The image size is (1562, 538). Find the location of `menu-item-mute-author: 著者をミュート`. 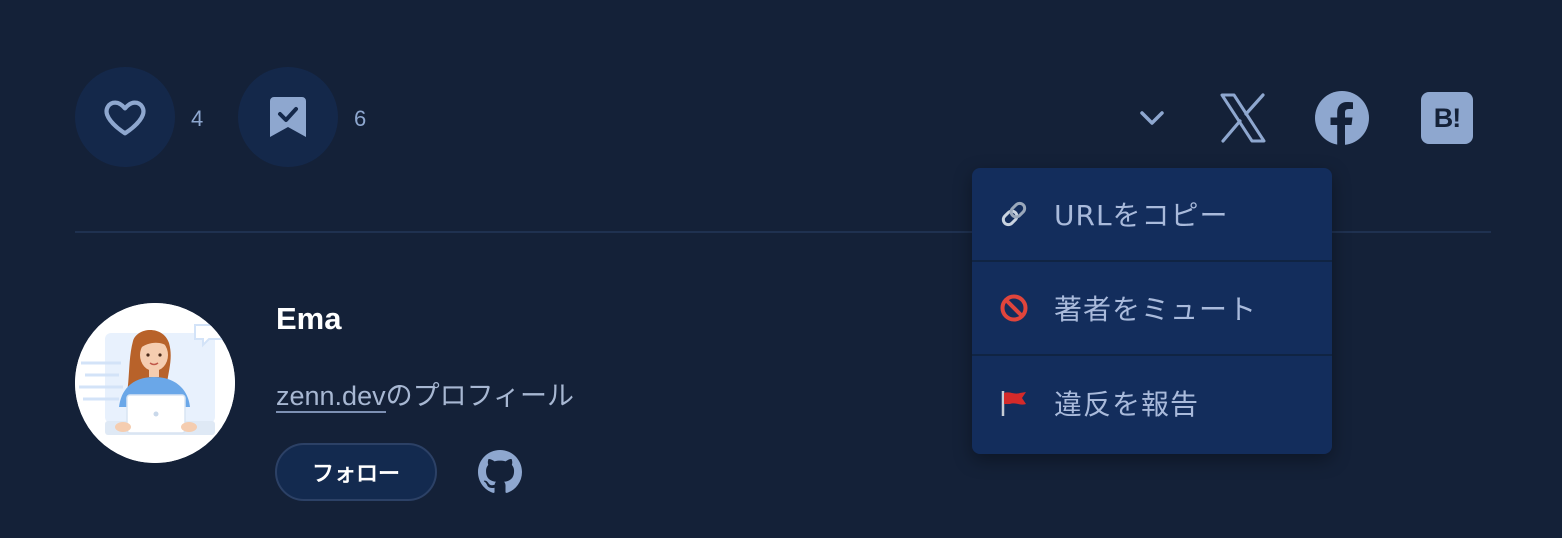

menu-item-mute-author: 著者をミュート is located at coordinates (1152, 309).